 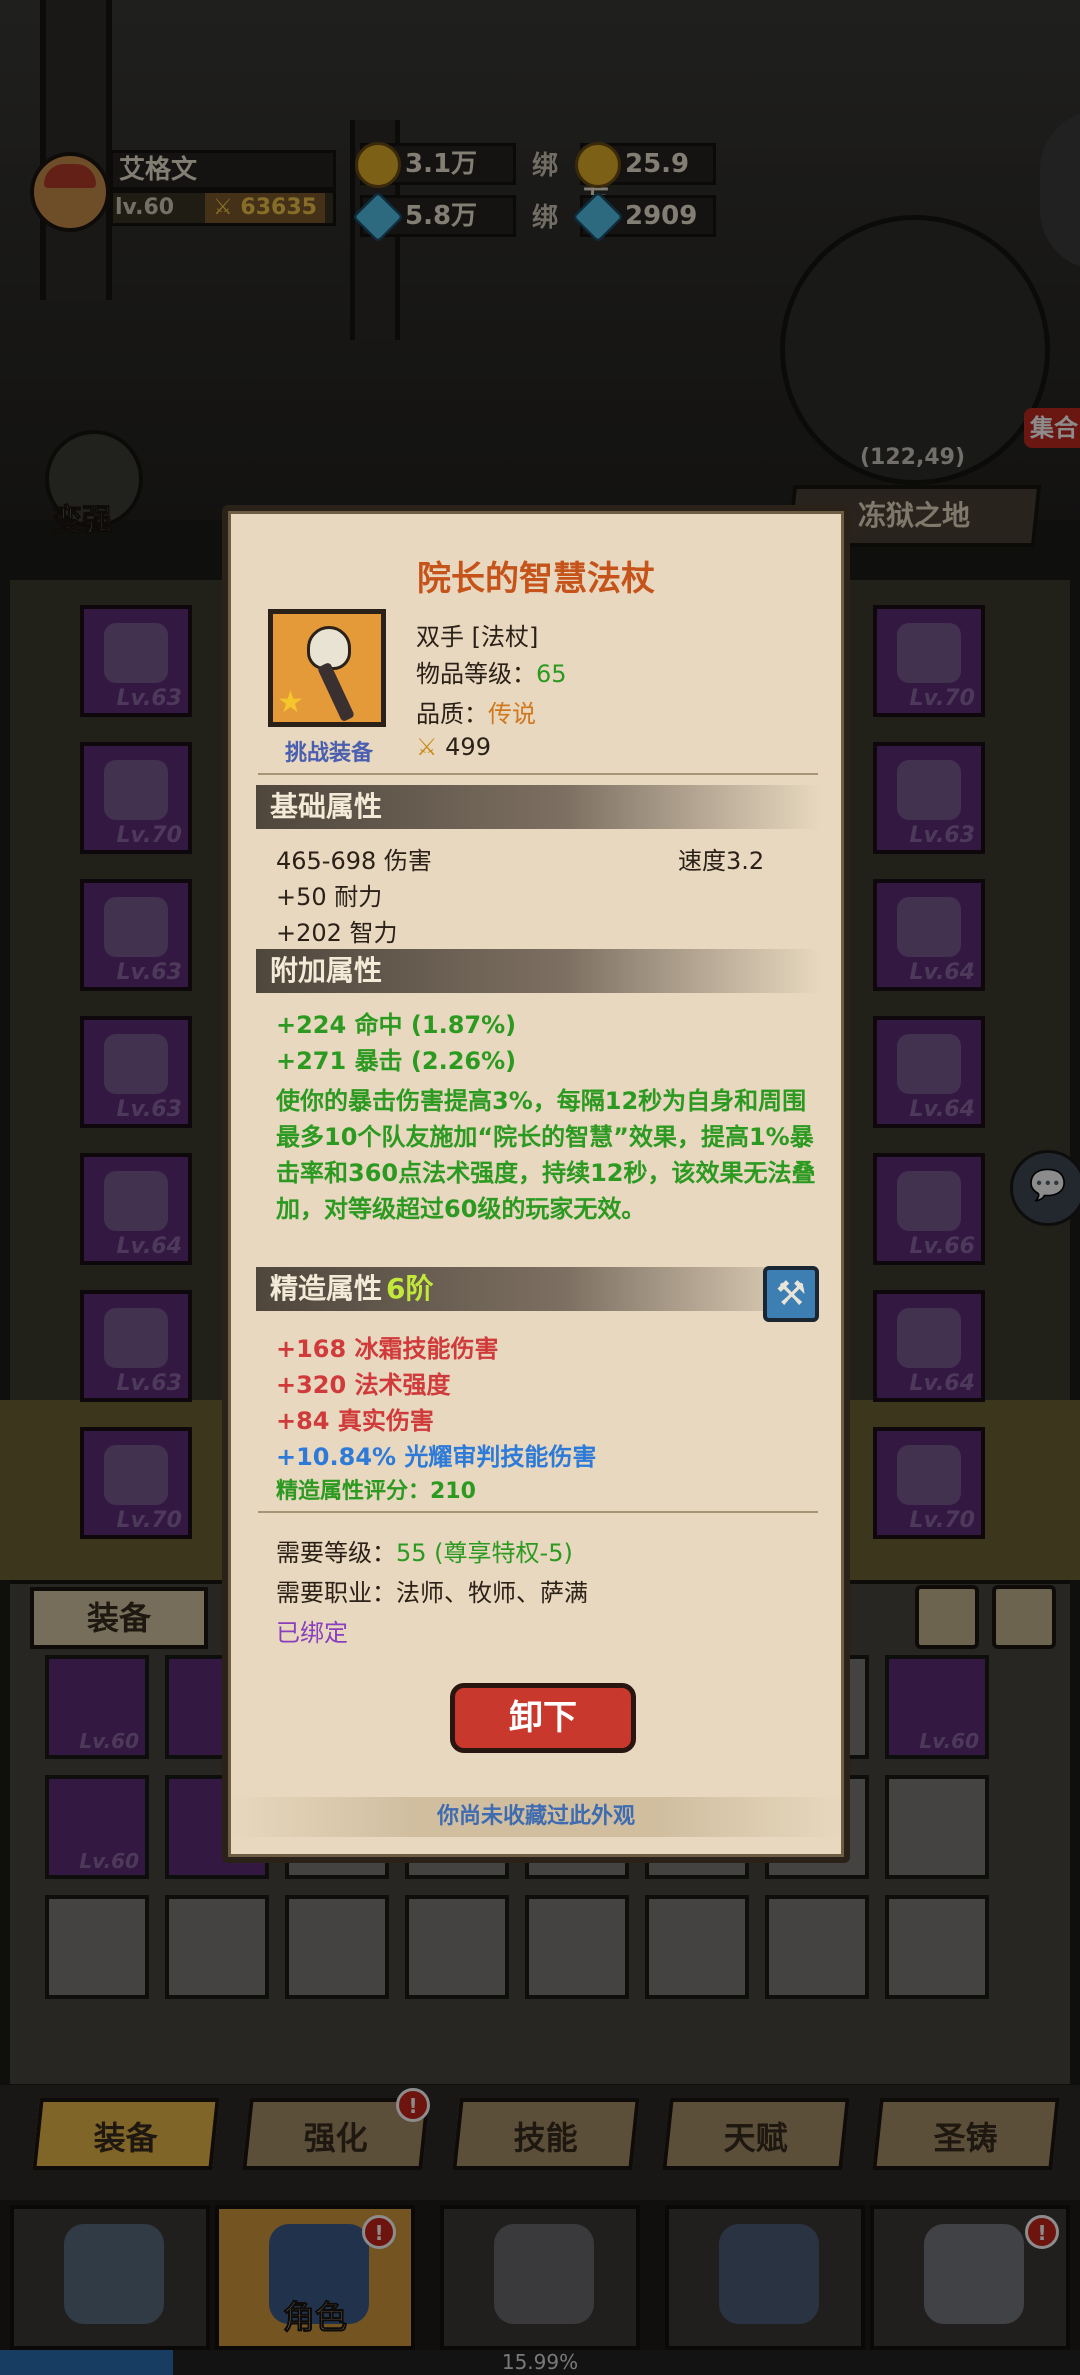 What do you see at coordinates (536, 579) in the screenshot?
I see `item-name: 院长的智慧法杖` at bounding box center [536, 579].